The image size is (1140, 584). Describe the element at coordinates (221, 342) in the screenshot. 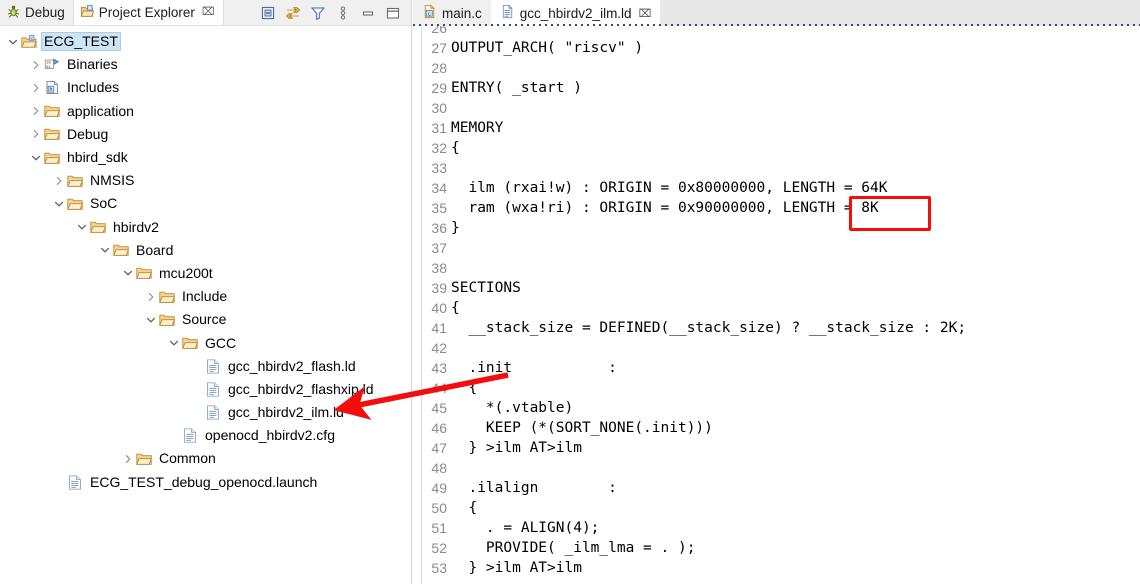

I see `tree-item-label: GCC` at that location.